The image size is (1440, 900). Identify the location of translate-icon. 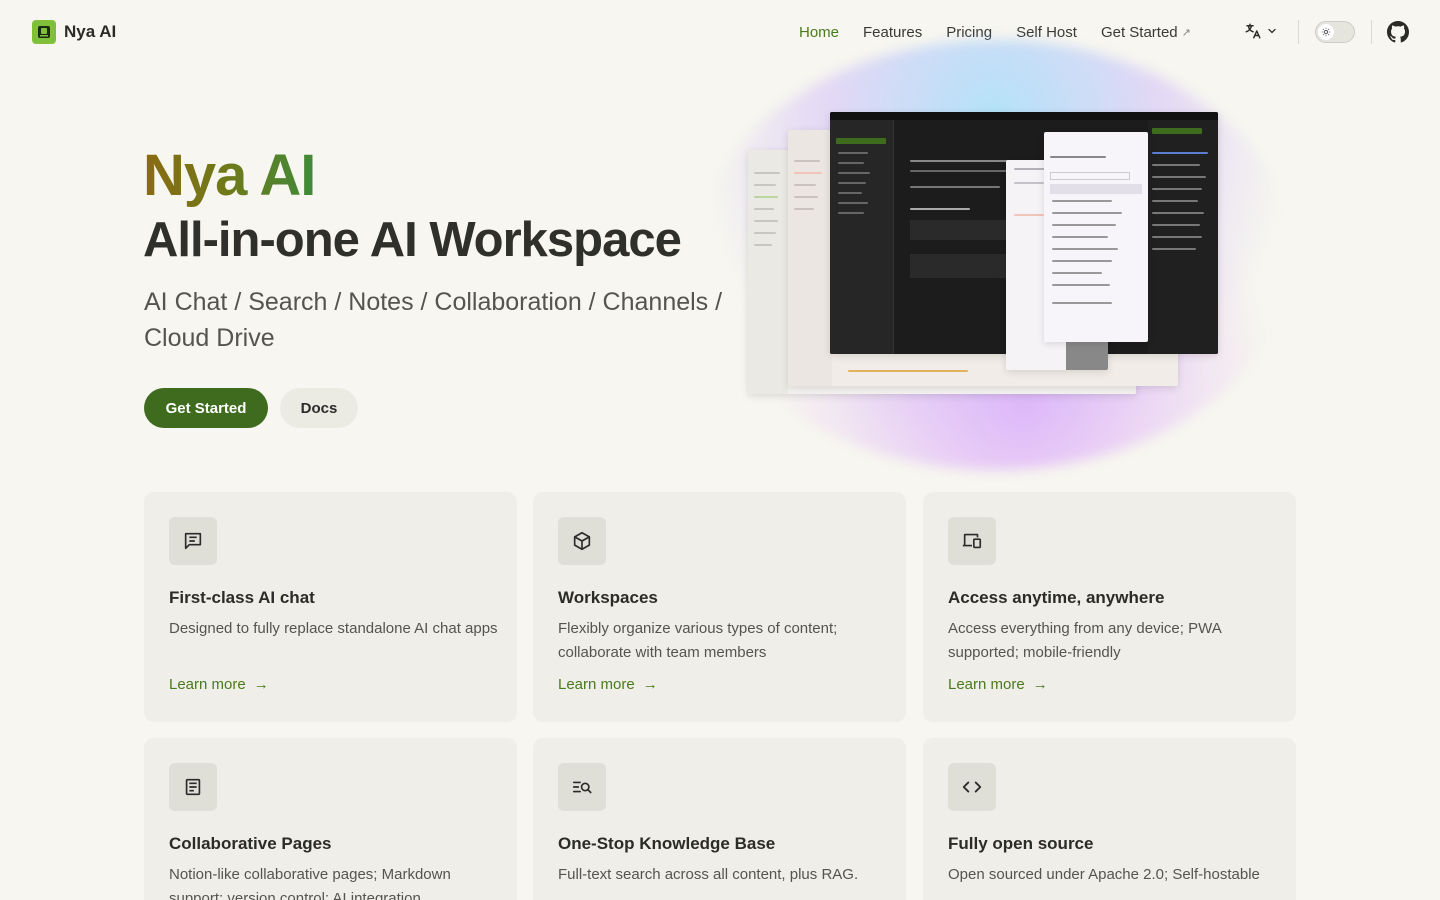
(1253, 31).